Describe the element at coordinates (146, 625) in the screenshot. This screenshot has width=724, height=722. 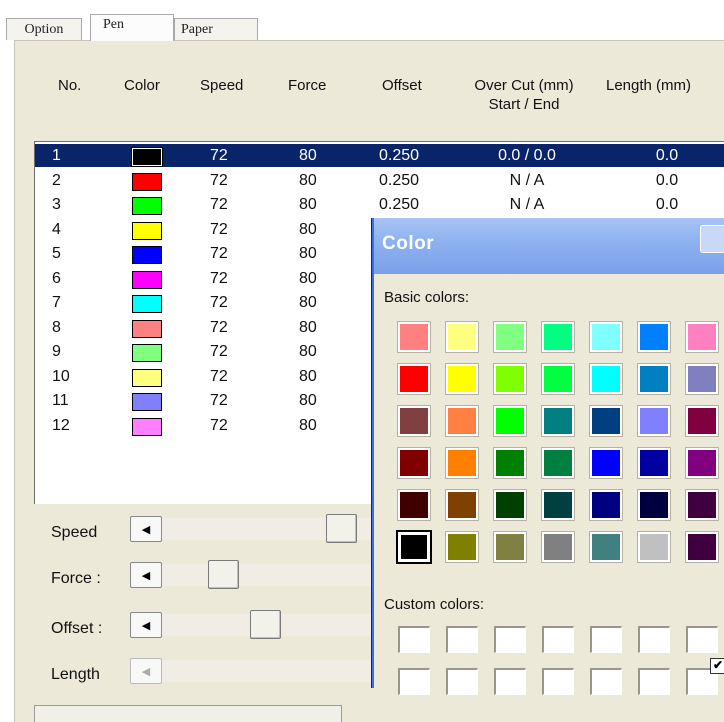
I see `offset-left-arrow-icon: ◀` at that location.